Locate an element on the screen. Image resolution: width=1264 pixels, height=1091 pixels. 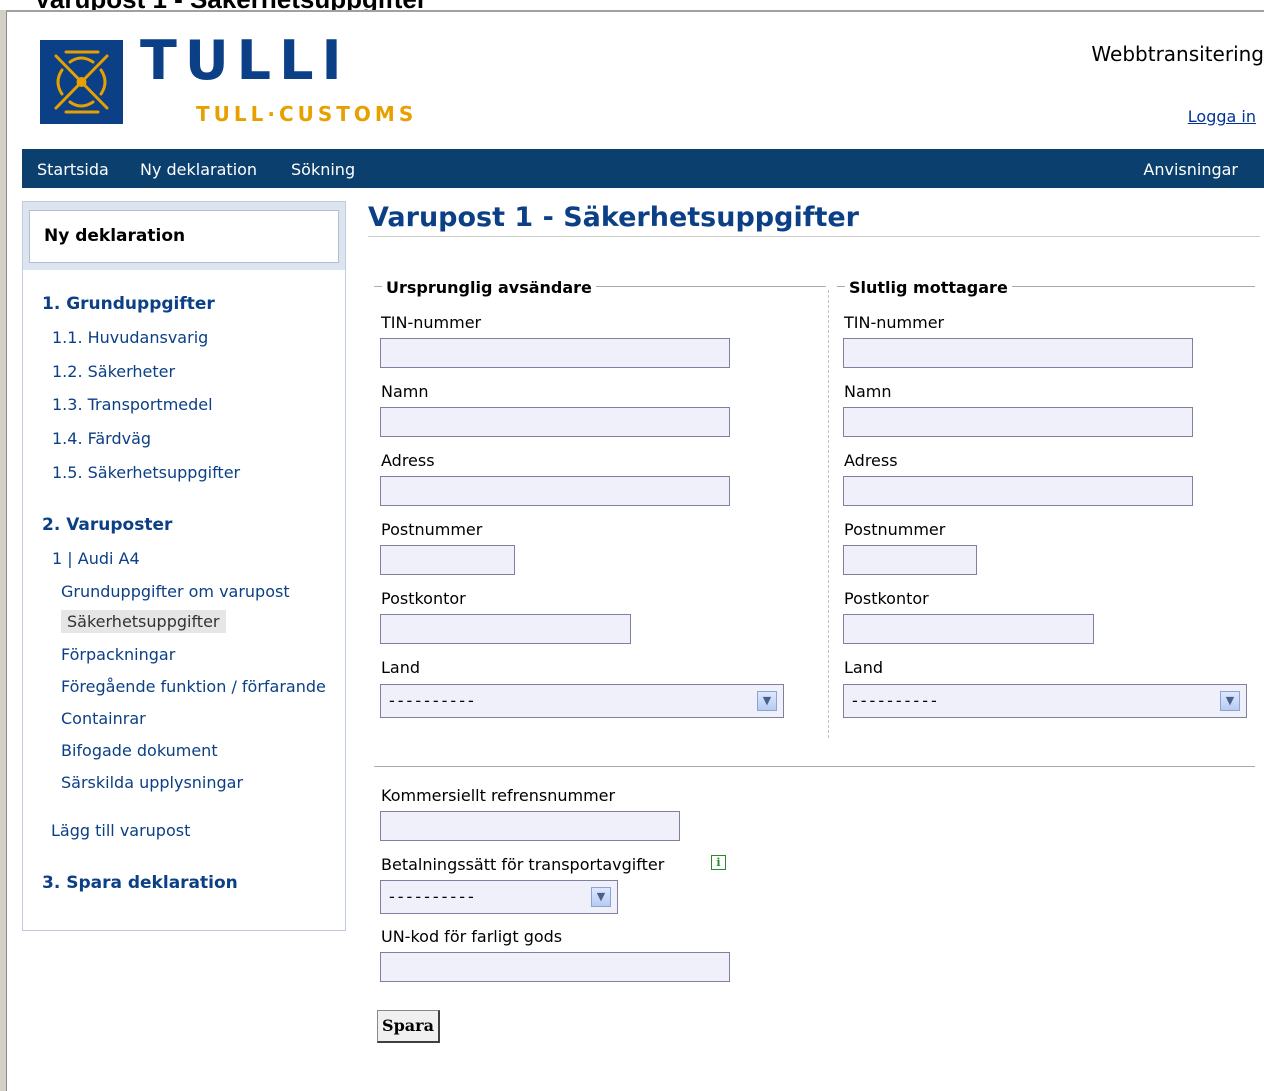
section-divider is located at coordinates (814, 766).